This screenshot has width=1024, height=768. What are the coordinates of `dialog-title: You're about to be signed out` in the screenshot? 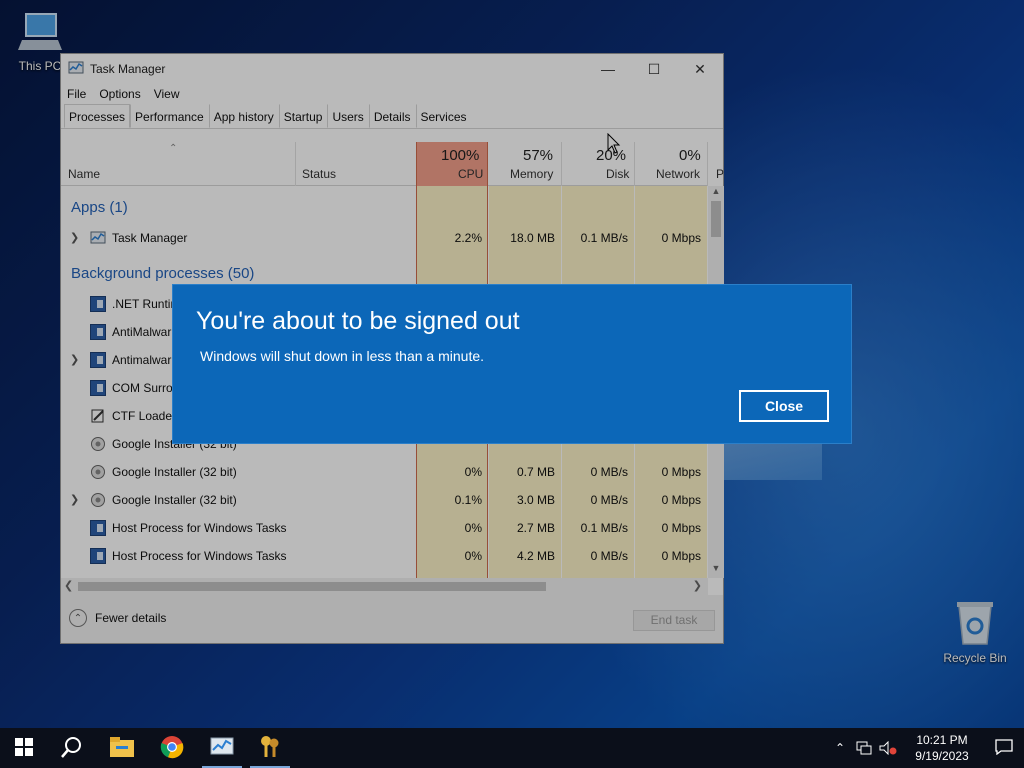 It's located at (358, 321).